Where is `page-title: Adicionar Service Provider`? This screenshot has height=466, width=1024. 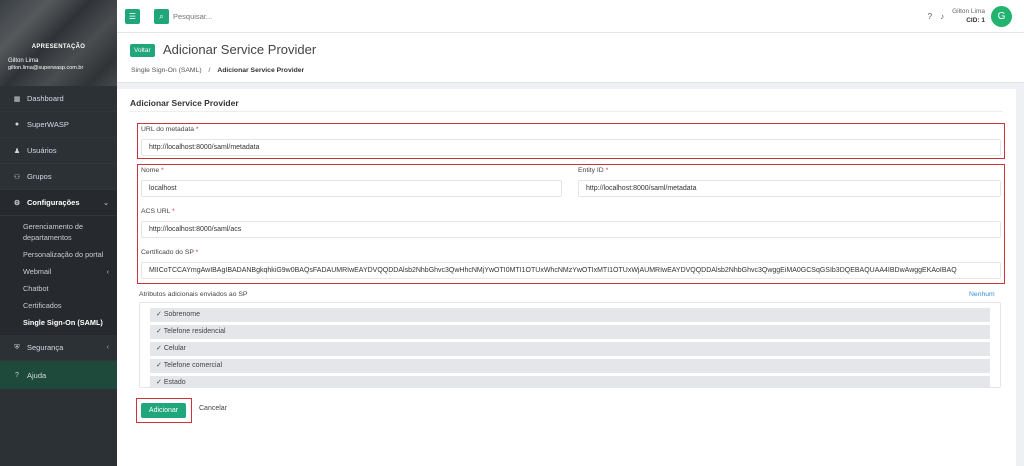
page-title: Adicionar Service Provider is located at coordinates (240, 49).